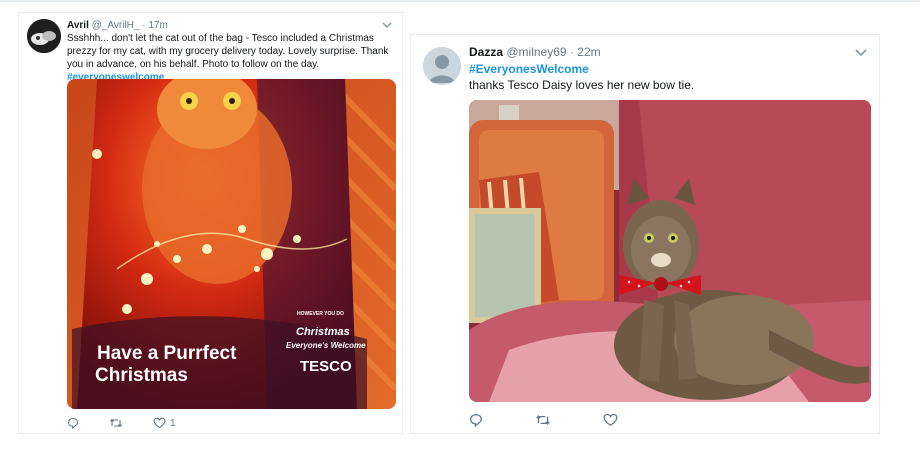 Image resolution: width=920 pixels, height=450 pixels. What do you see at coordinates (141, 375) in the screenshot?
I see `poster-headline-line2: Christmas` at bounding box center [141, 375].